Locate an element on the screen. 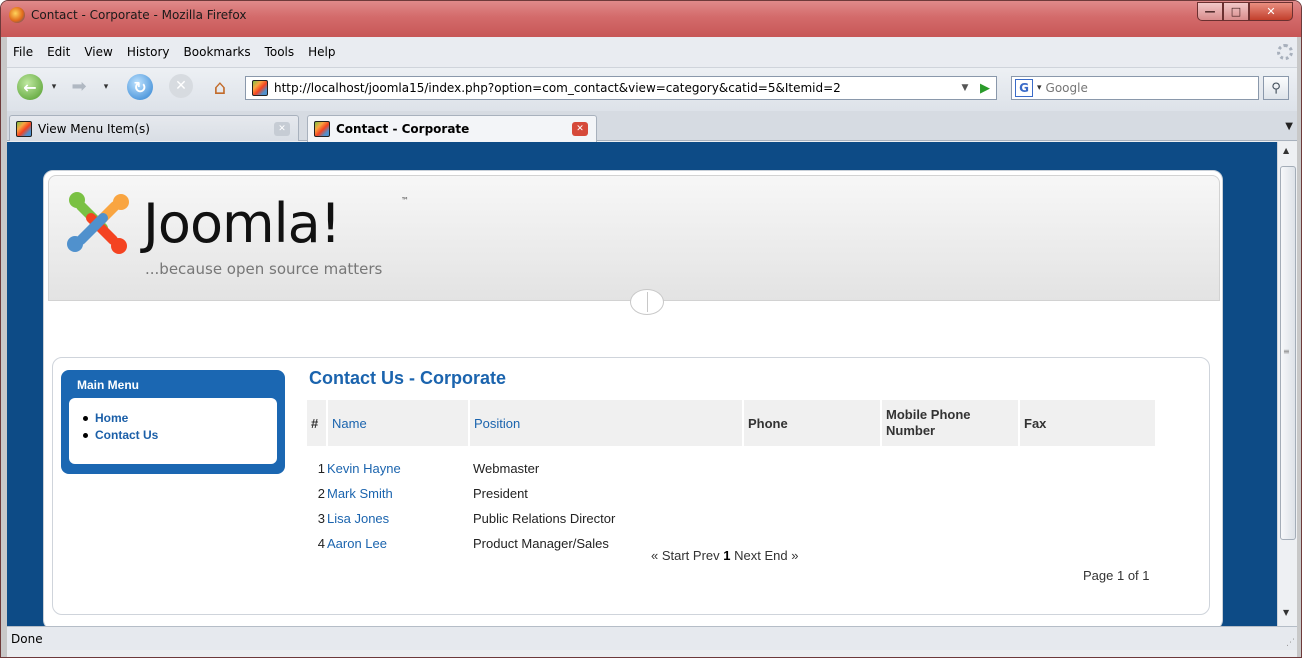 This screenshot has height=658, width=1302. stop-button: ✕ is located at coordinates (181, 86).